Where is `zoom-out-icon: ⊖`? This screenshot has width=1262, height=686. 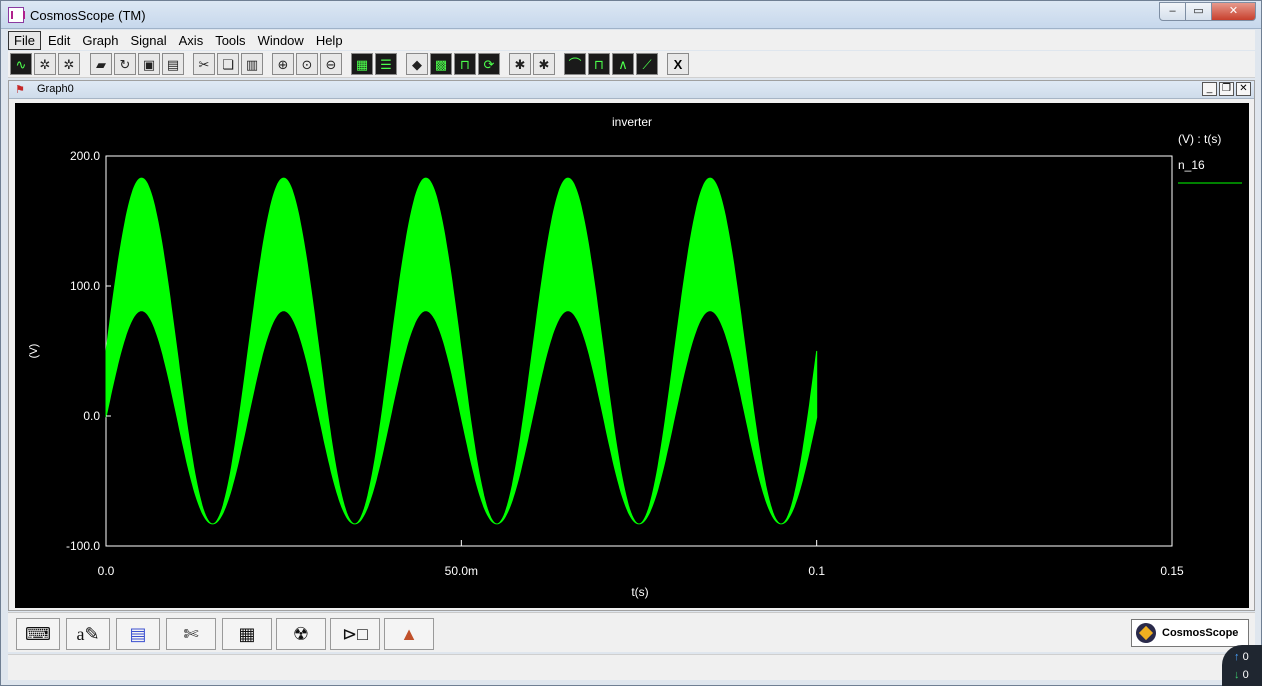 zoom-out-icon: ⊖ is located at coordinates (331, 64).